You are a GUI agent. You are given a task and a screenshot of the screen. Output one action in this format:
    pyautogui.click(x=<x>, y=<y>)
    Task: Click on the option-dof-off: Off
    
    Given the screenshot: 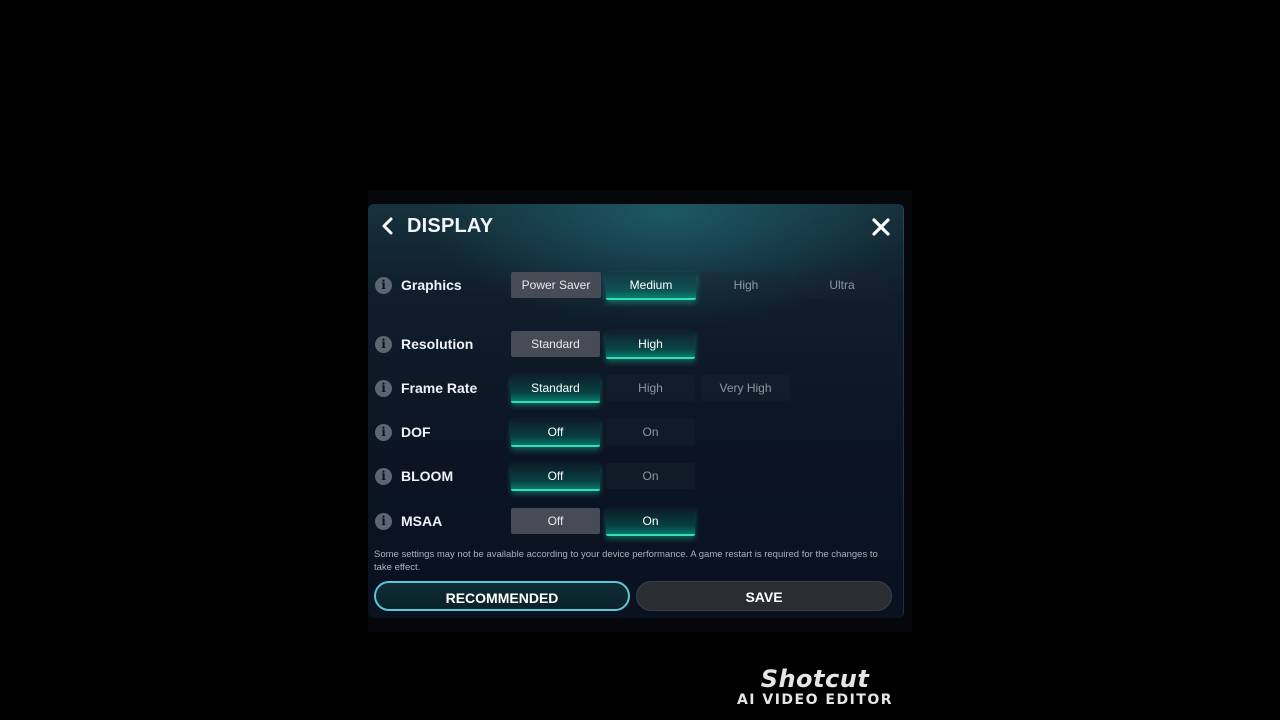 What is the action you would take?
    pyautogui.click(x=555, y=433)
    